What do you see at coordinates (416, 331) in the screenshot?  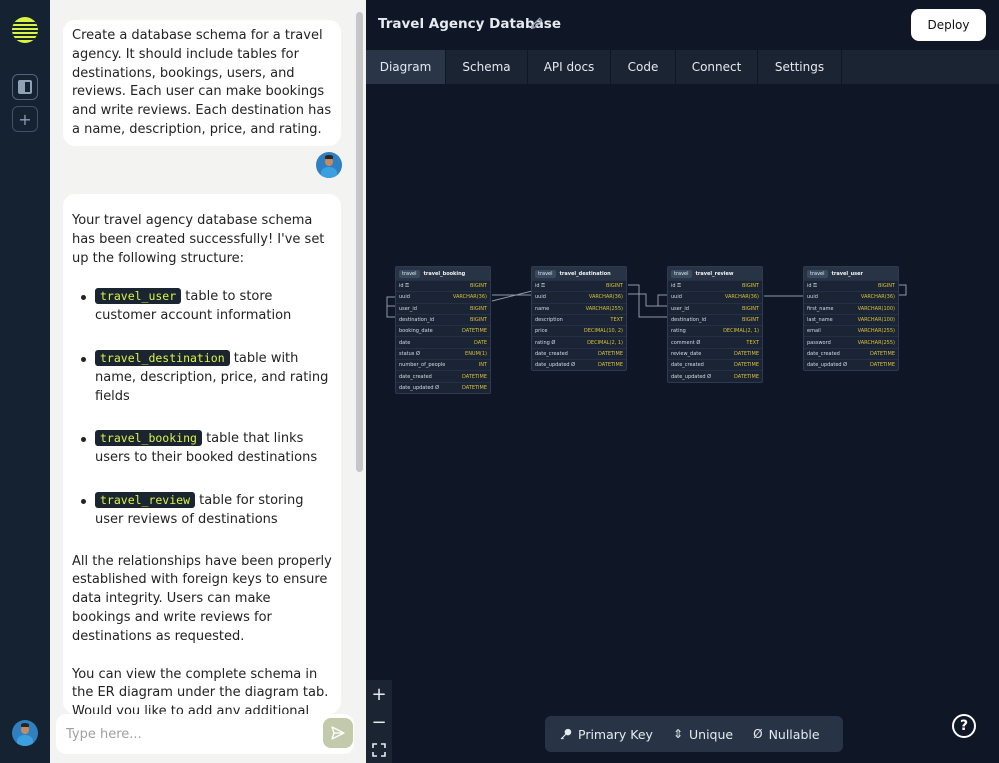 I see `column-name: booking_date` at bounding box center [416, 331].